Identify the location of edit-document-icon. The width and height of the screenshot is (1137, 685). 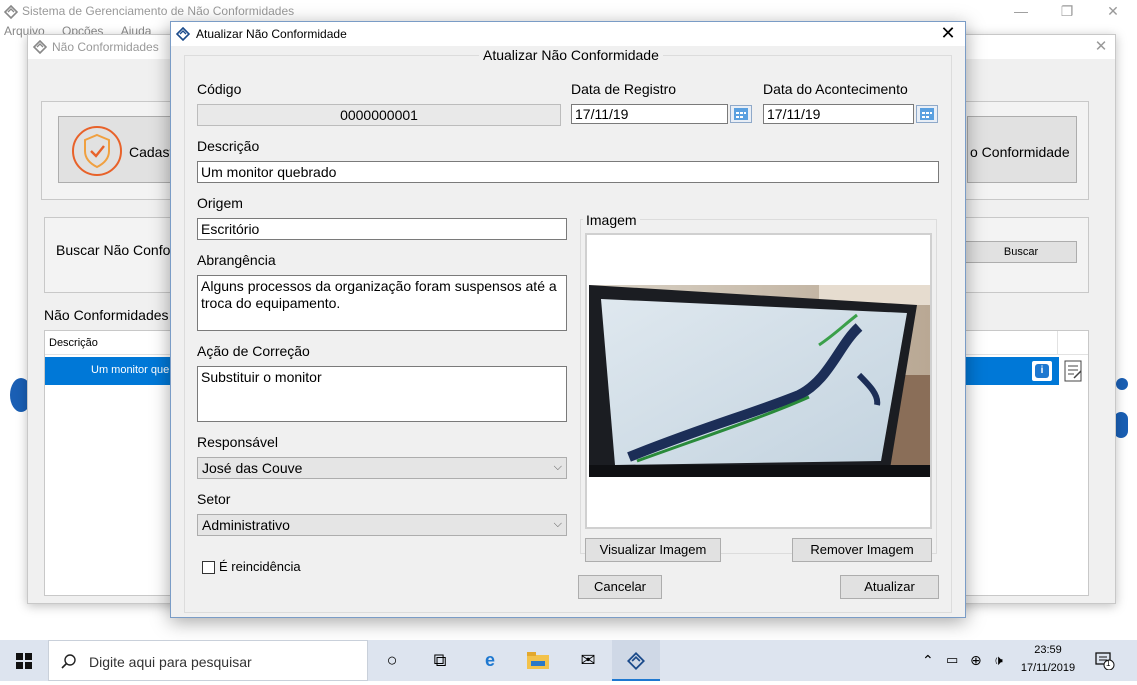
(1073, 371).